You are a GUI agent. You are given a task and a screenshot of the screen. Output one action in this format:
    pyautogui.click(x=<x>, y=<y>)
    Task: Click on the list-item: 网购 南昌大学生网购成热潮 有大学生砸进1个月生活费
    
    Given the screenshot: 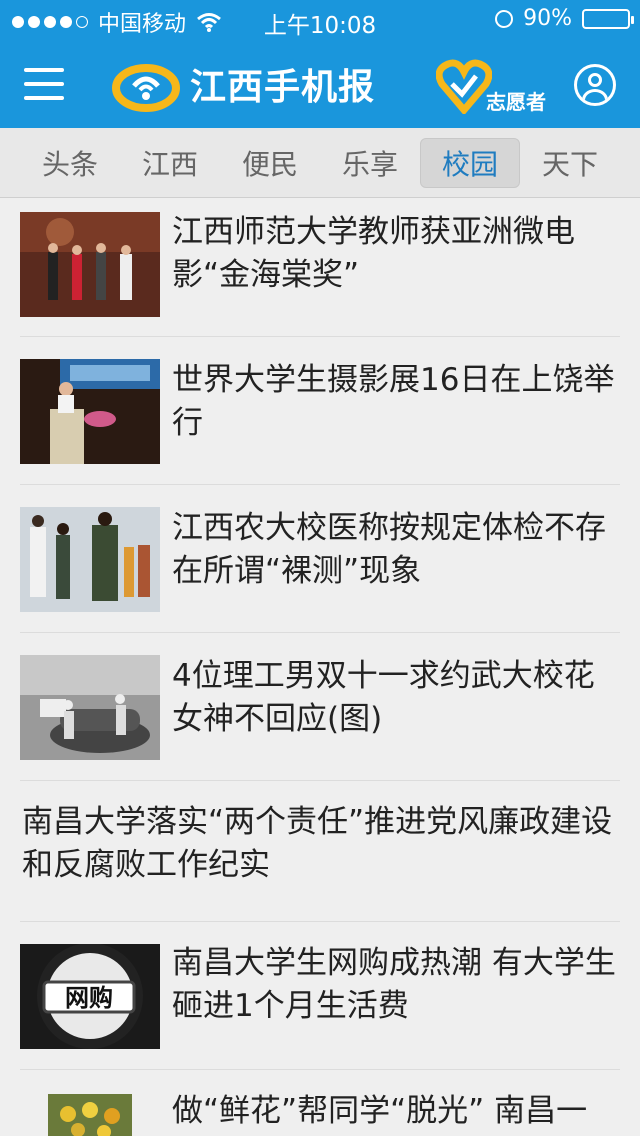 What is the action you would take?
    pyautogui.click(x=320, y=996)
    